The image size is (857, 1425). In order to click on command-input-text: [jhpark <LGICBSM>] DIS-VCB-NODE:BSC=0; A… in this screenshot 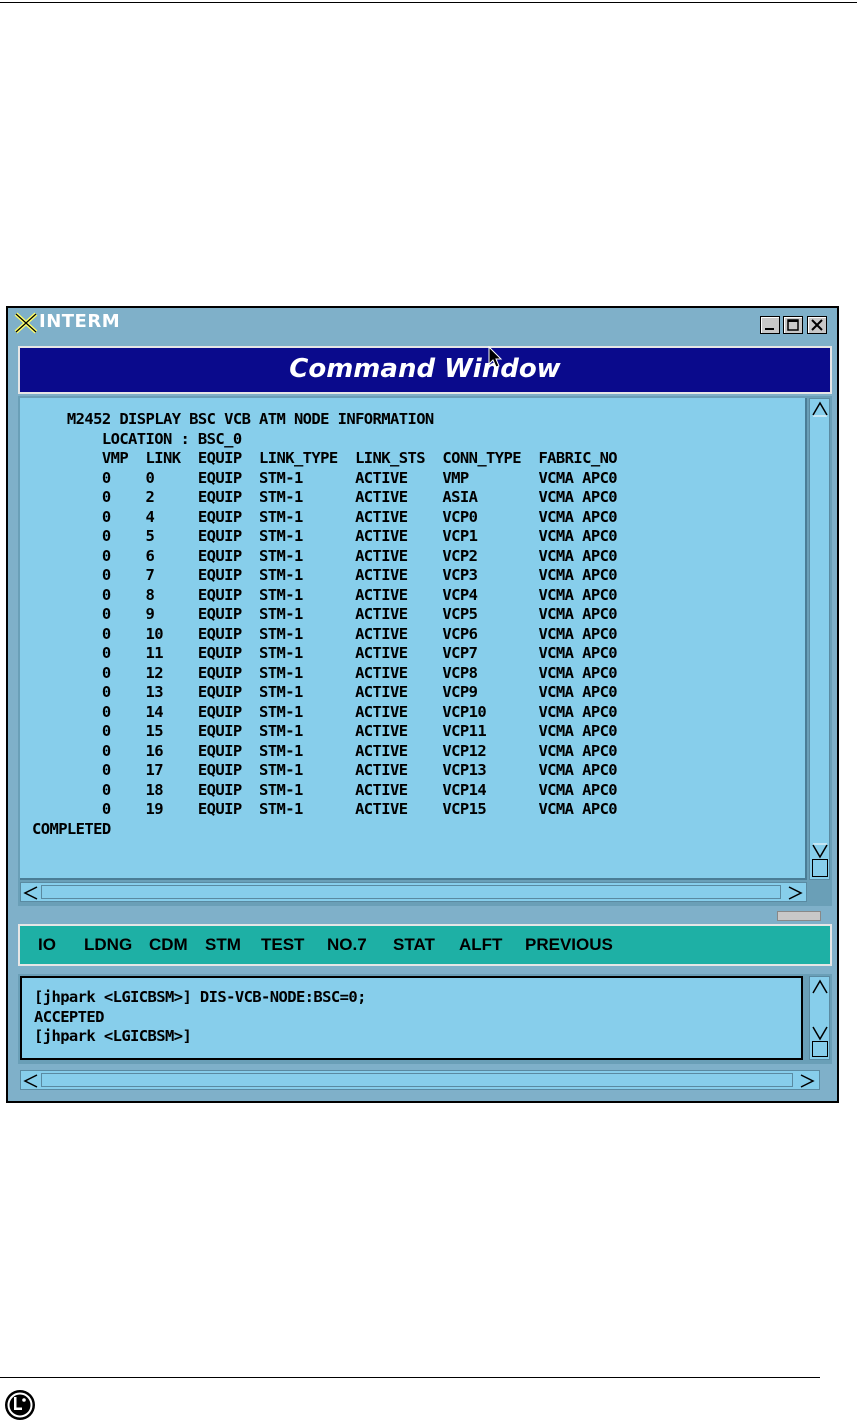, I will do `click(200, 1016)`.